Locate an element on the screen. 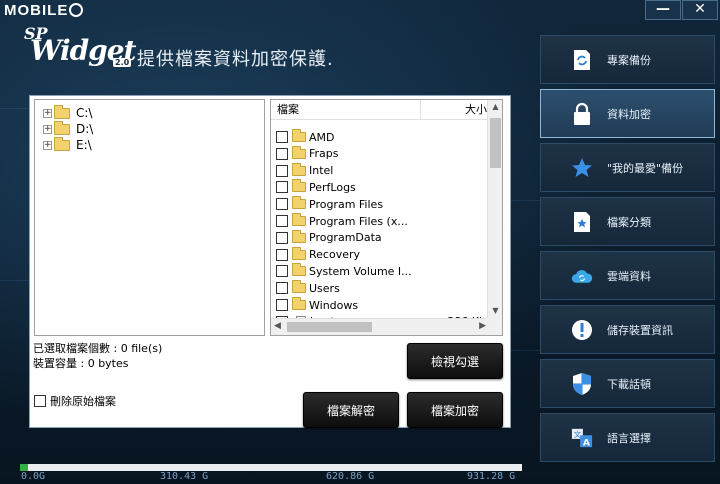  file-name: Windows is located at coordinates (334, 305).